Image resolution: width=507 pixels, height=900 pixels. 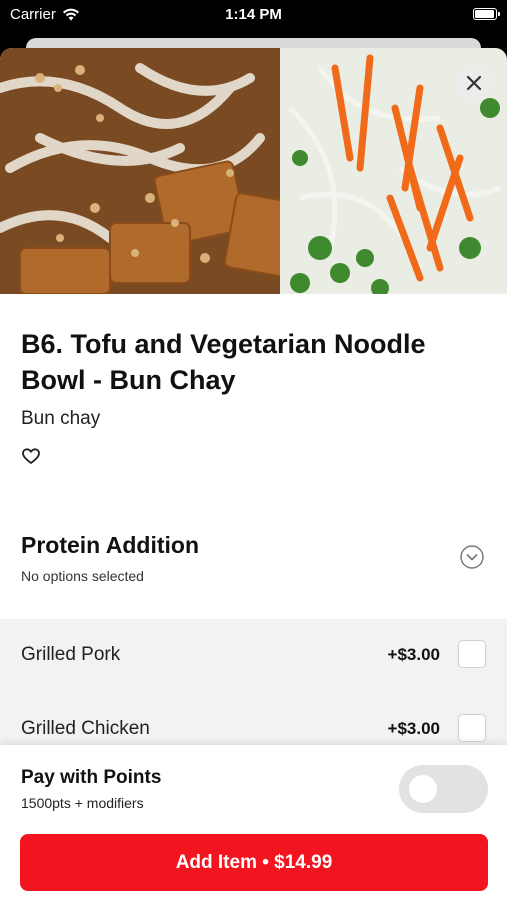 I want to click on battery-icon, so click(x=486, y=14).